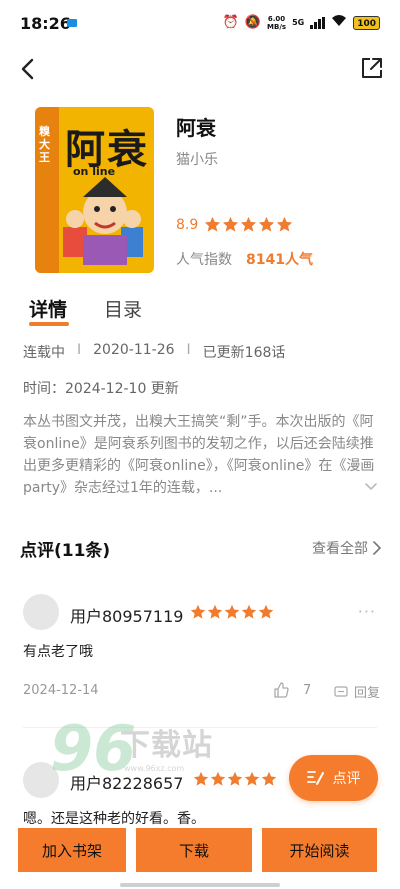 The width and height of the screenshot is (400, 889). What do you see at coordinates (72, 850) in the screenshot?
I see `add-to-shelf-button: 加入书架` at bounding box center [72, 850].